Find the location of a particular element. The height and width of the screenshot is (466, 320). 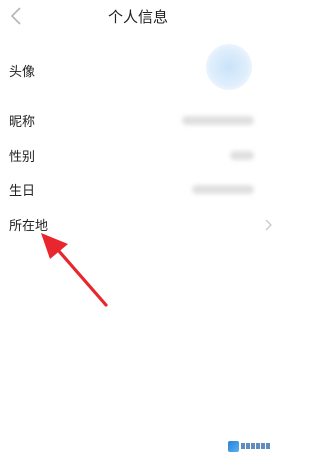

page-title: 个人信息 is located at coordinates (137, 17).